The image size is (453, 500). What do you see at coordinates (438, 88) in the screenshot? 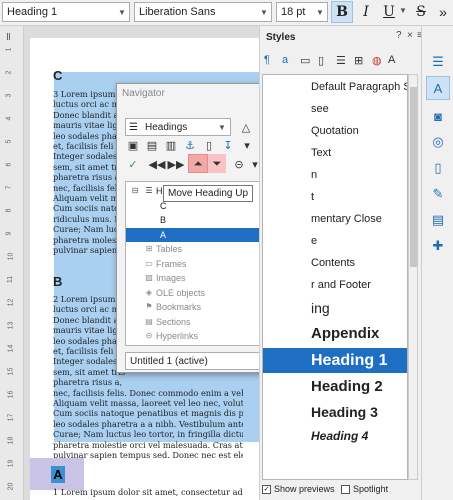
I see `styles-icon: A` at bounding box center [438, 88].